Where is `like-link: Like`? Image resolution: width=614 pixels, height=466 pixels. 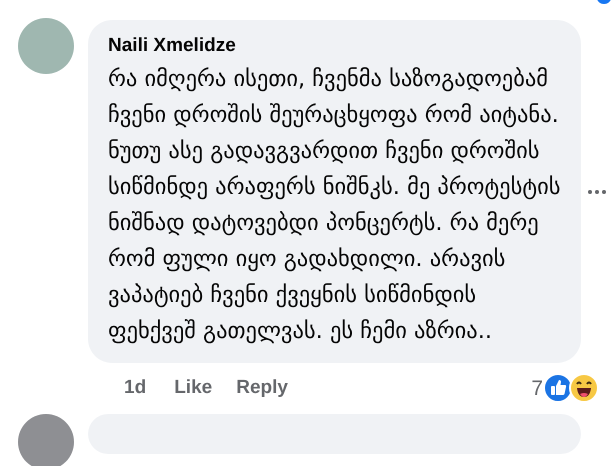
like-link: Like is located at coordinates (193, 388).